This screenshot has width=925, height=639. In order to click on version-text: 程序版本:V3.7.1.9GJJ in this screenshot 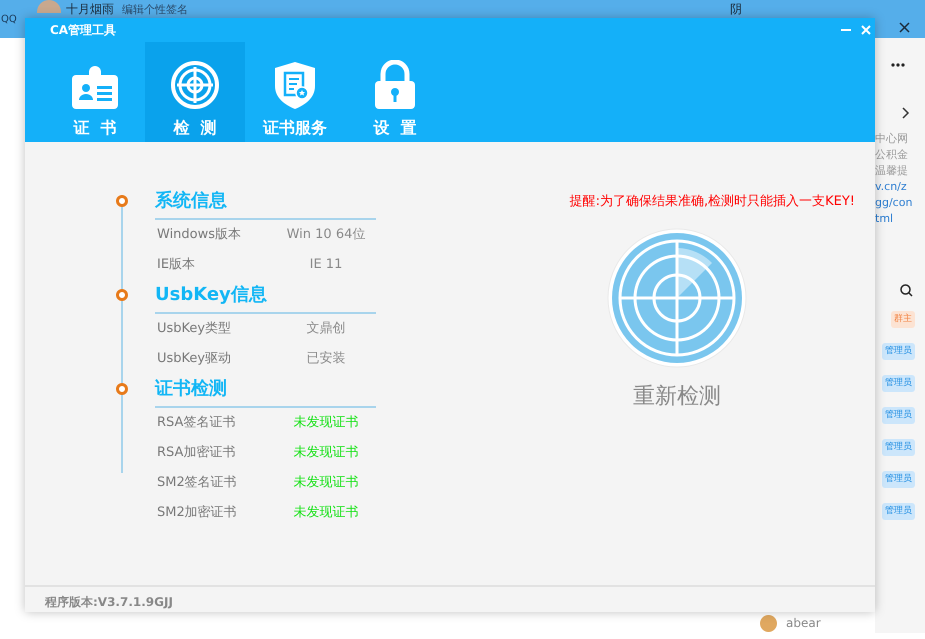, I will do `click(109, 602)`.